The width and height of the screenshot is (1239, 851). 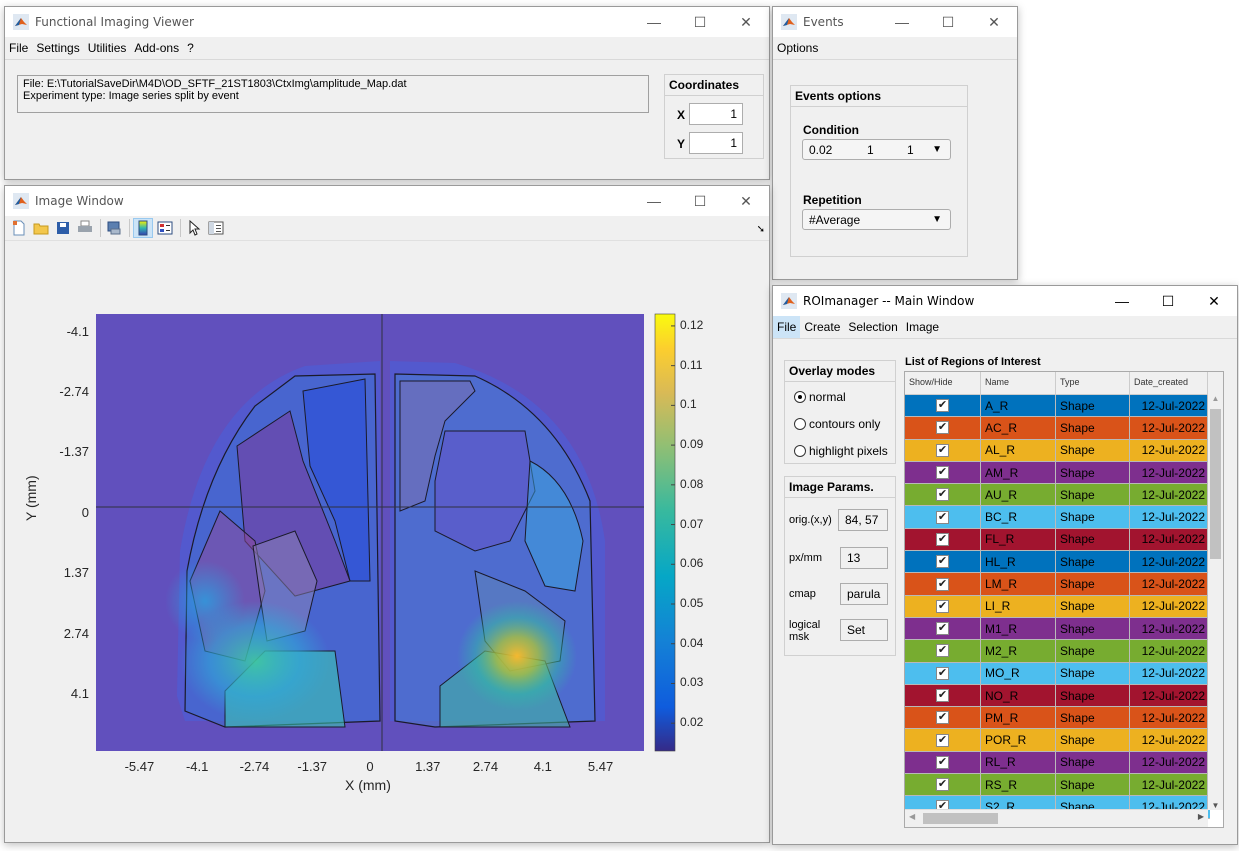 I want to click on logical-mask-field: Set, so click(x=864, y=630).